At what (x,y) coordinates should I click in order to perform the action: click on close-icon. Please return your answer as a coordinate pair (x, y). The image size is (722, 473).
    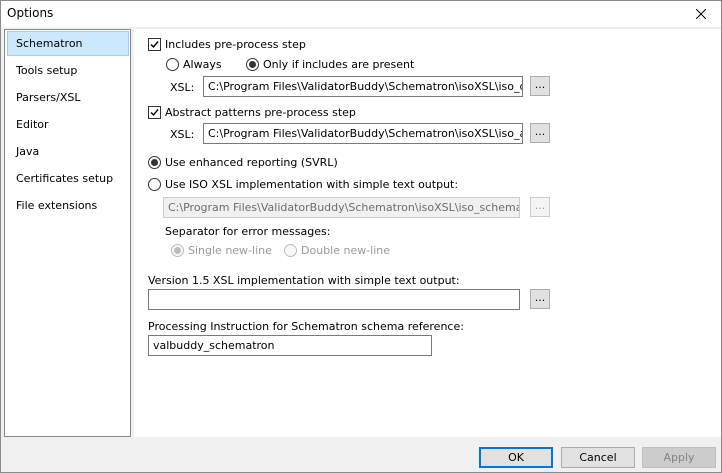
    Looking at the image, I should click on (701, 14).